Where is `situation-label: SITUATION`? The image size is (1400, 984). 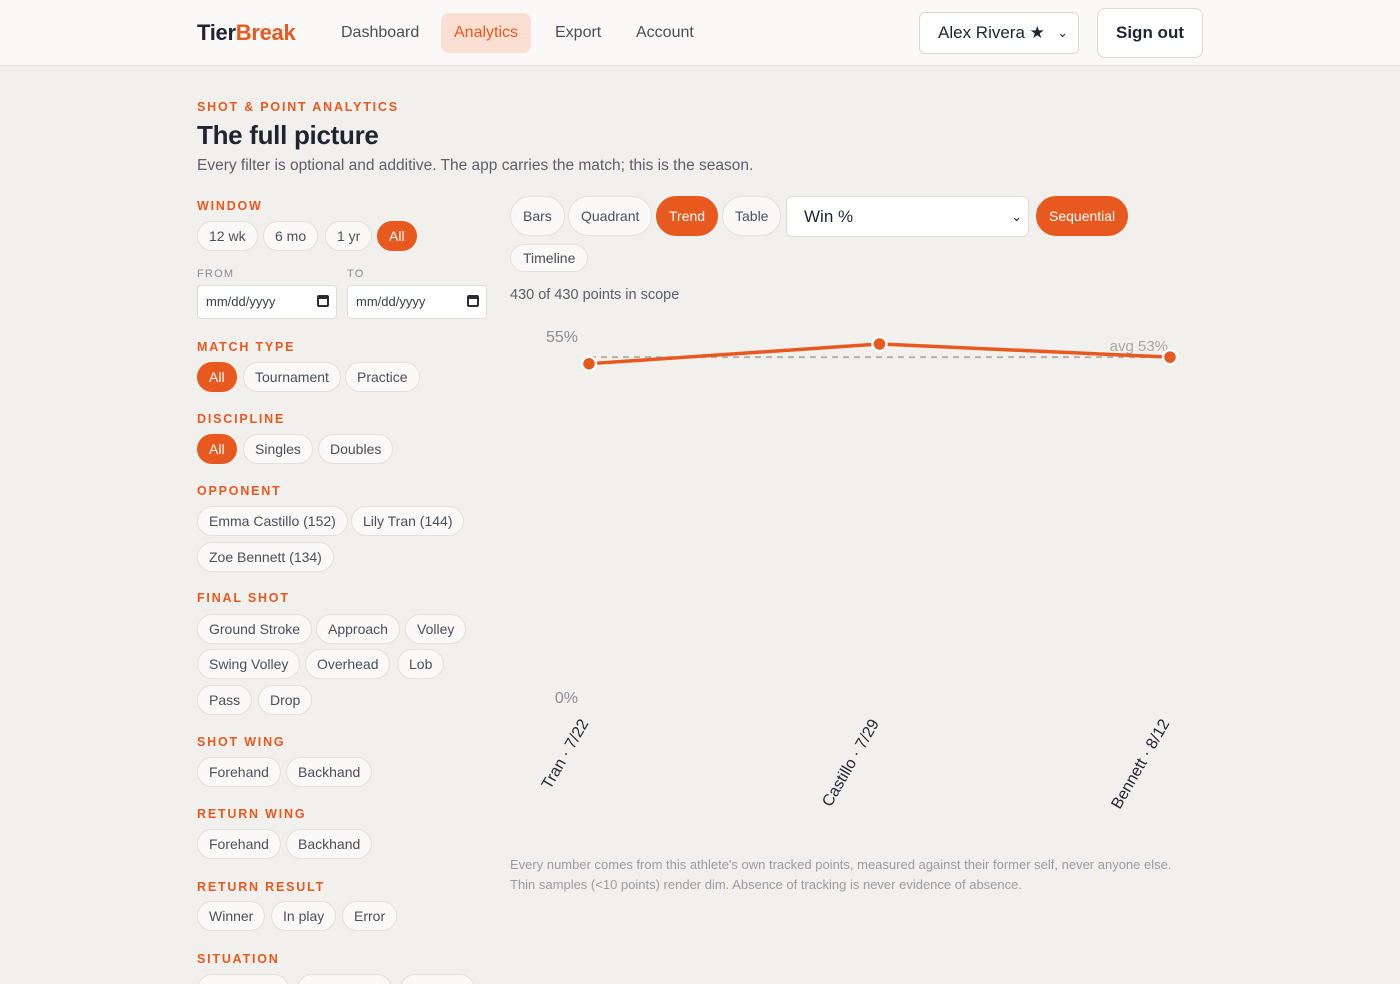
situation-label: SITUATION is located at coordinates (238, 959).